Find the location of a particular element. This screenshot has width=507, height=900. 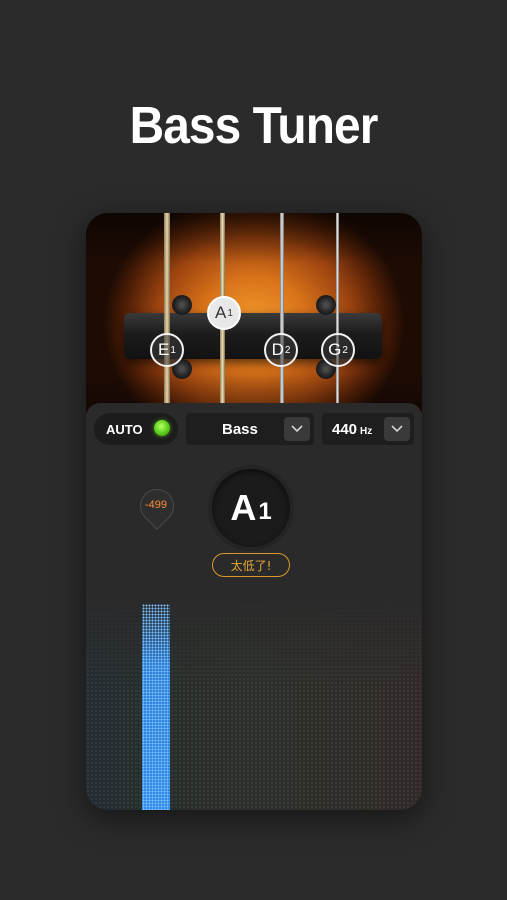

detected-note: A1 is located at coordinates (251, 508).